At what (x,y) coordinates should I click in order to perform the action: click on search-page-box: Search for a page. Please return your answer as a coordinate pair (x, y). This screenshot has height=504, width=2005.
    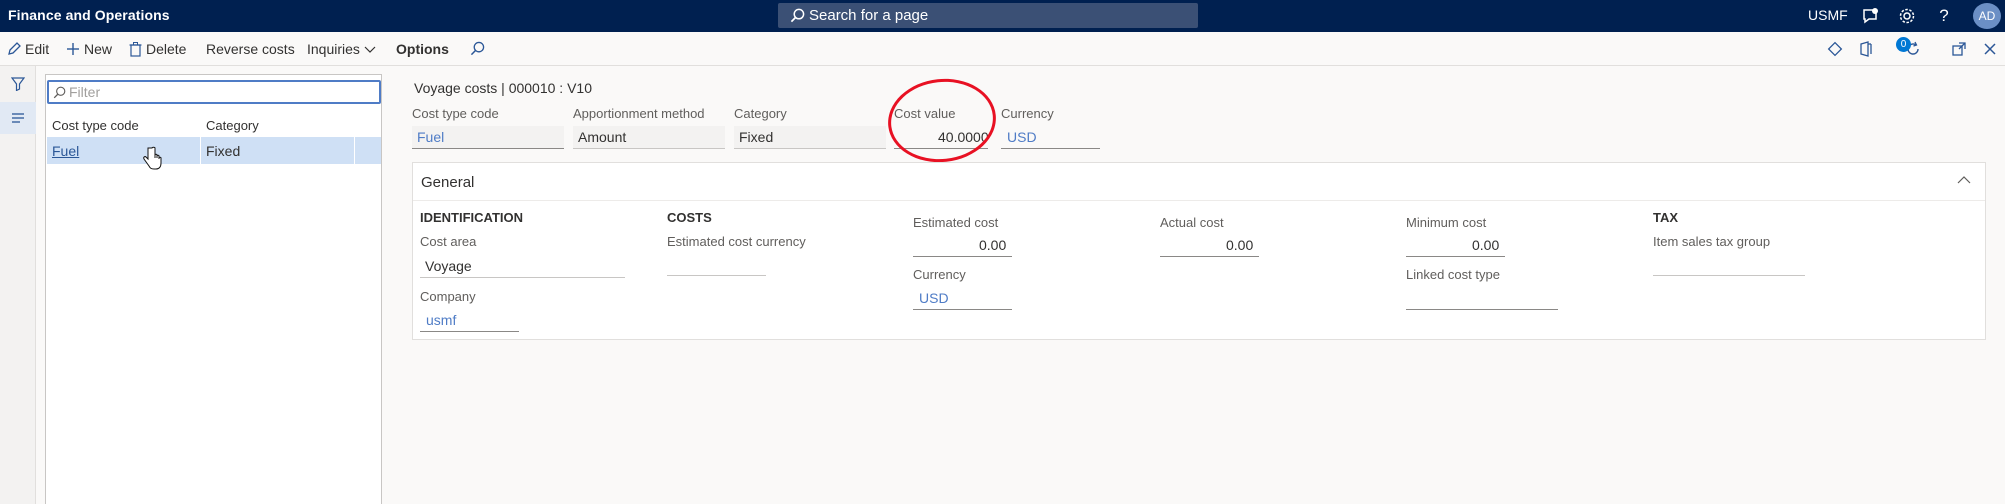
    Looking at the image, I should click on (988, 15).